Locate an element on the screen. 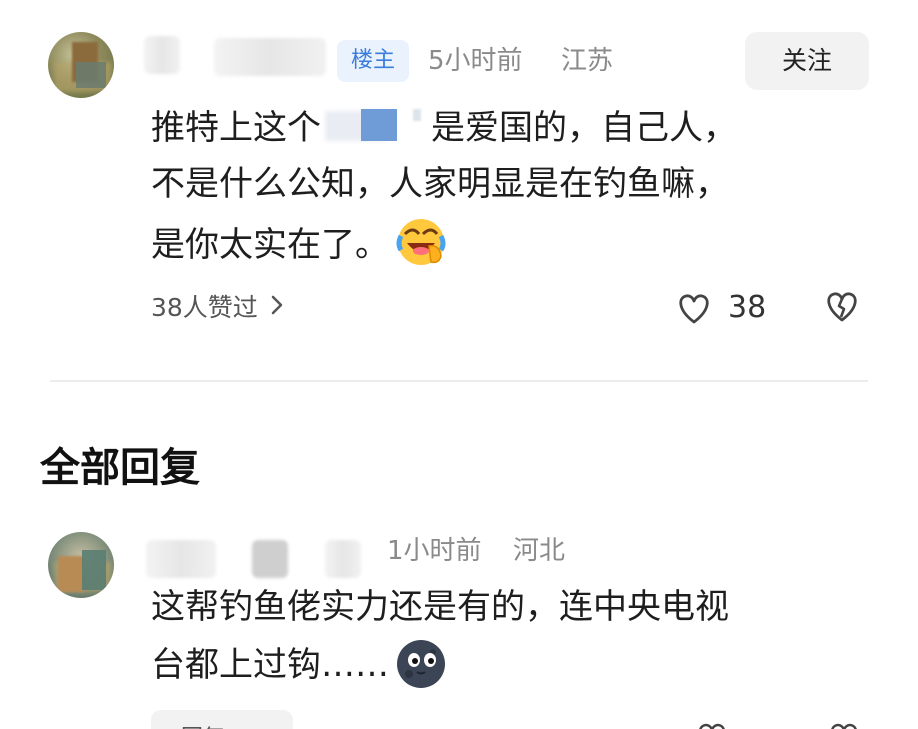  moon-face-emoji is located at coordinates (421, 664).